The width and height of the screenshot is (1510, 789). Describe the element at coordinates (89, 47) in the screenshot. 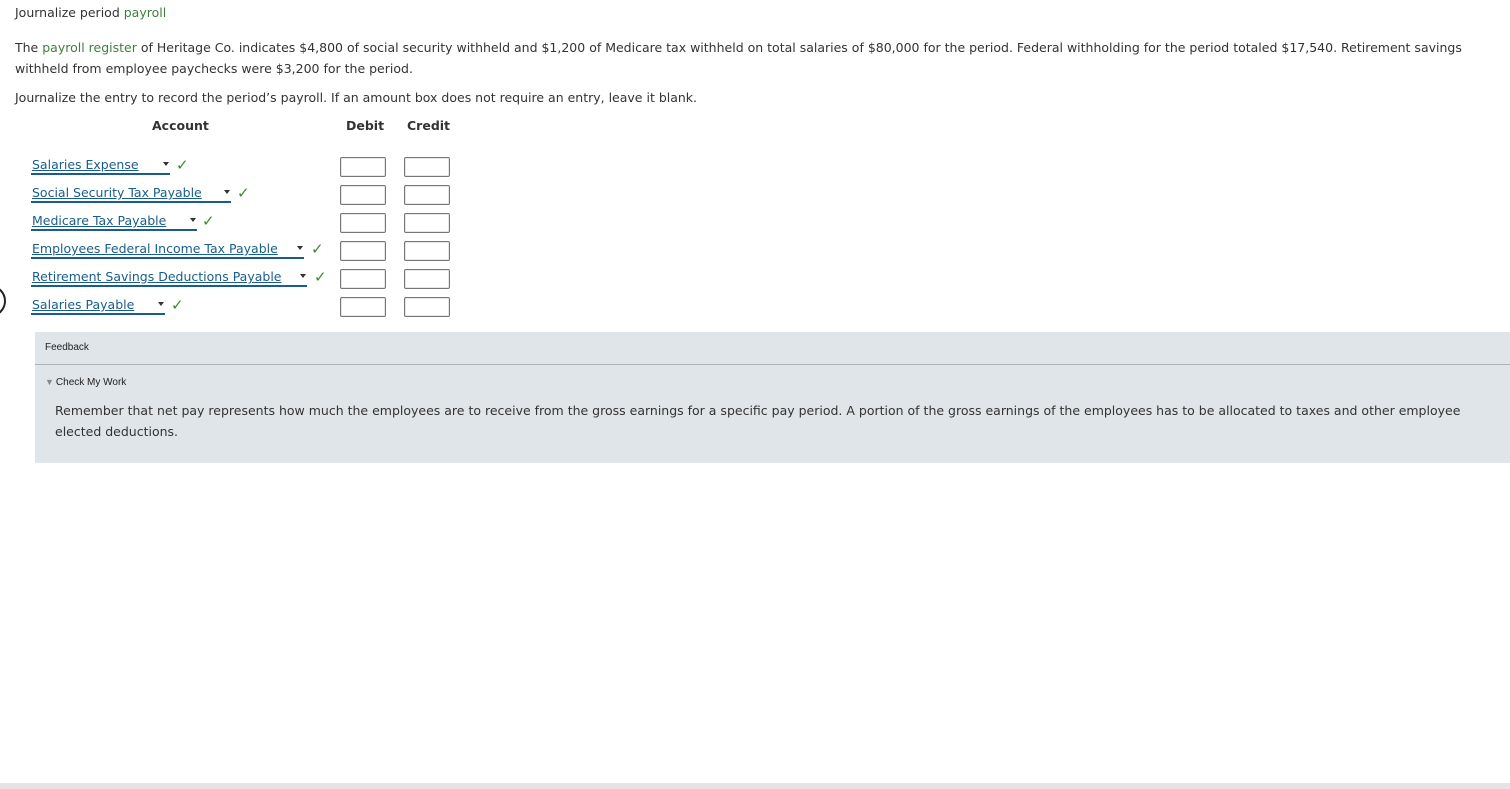

I see `payroll-register-term-link: payroll register` at that location.